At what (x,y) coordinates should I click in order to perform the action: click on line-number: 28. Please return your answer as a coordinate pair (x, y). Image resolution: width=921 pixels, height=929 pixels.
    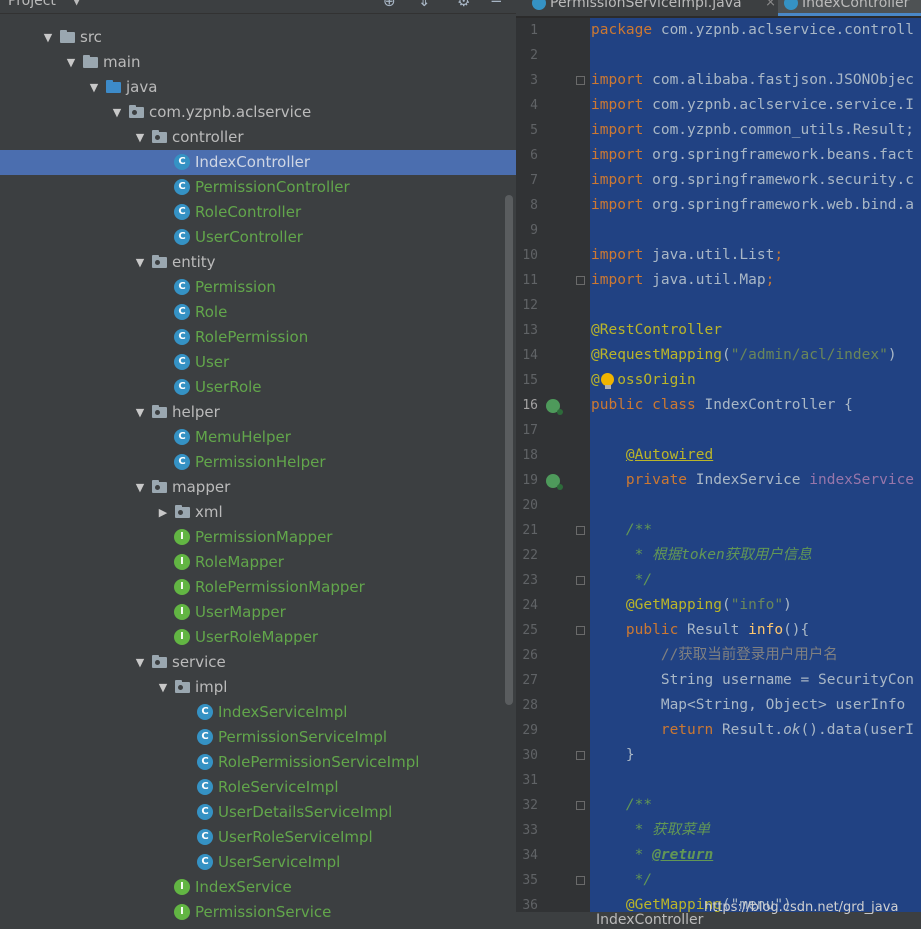
    Looking at the image, I should click on (527, 705).